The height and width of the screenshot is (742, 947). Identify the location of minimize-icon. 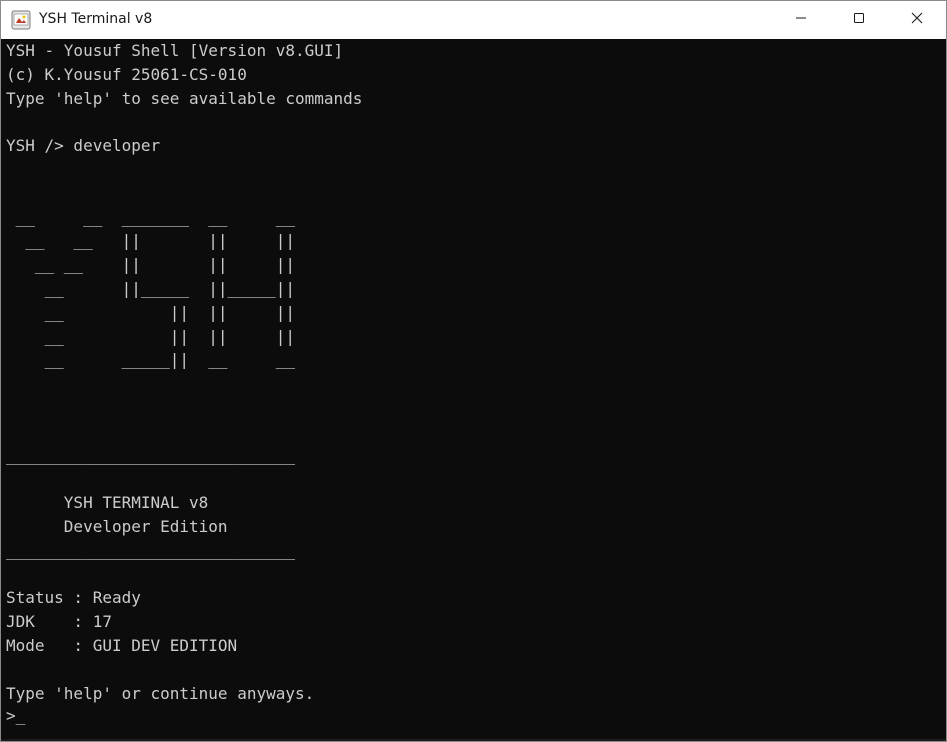
(801, 20).